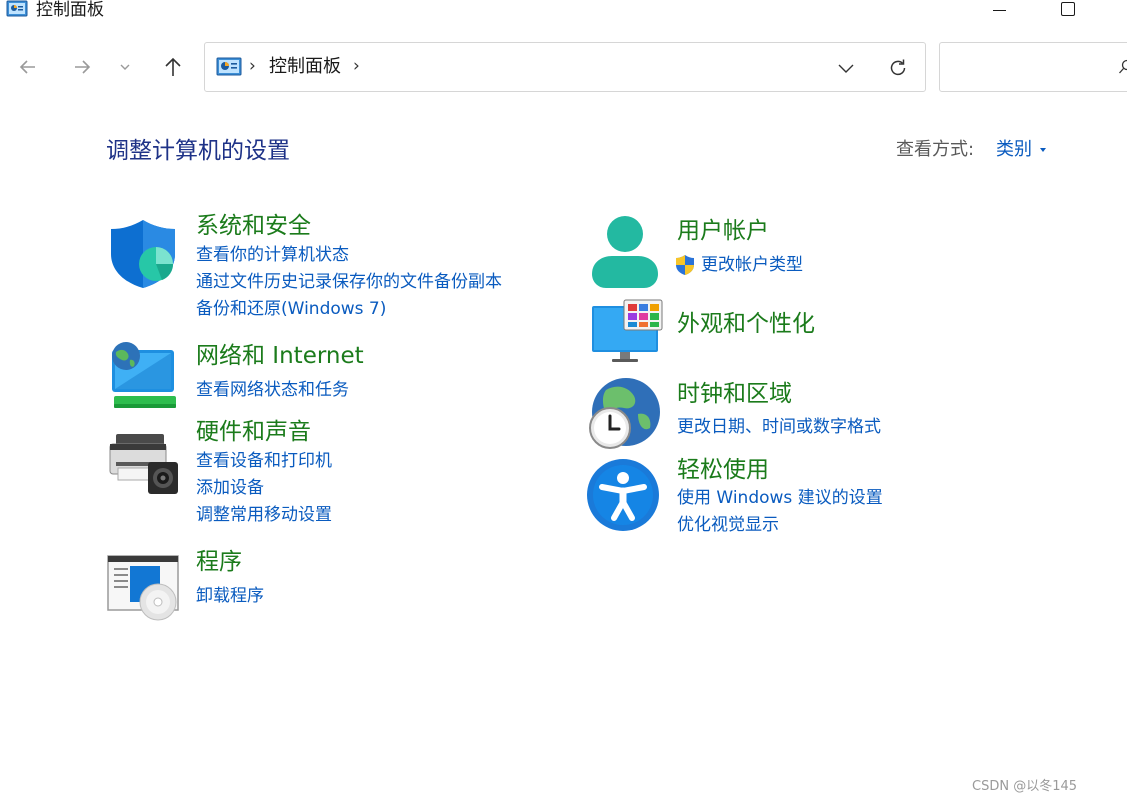 This screenshot has width=1127, height=801. What do you see at coordinates (935, 149) in the screenshot?
I see `view-by-label: 查看方式:` at bounding box center [935, 149].